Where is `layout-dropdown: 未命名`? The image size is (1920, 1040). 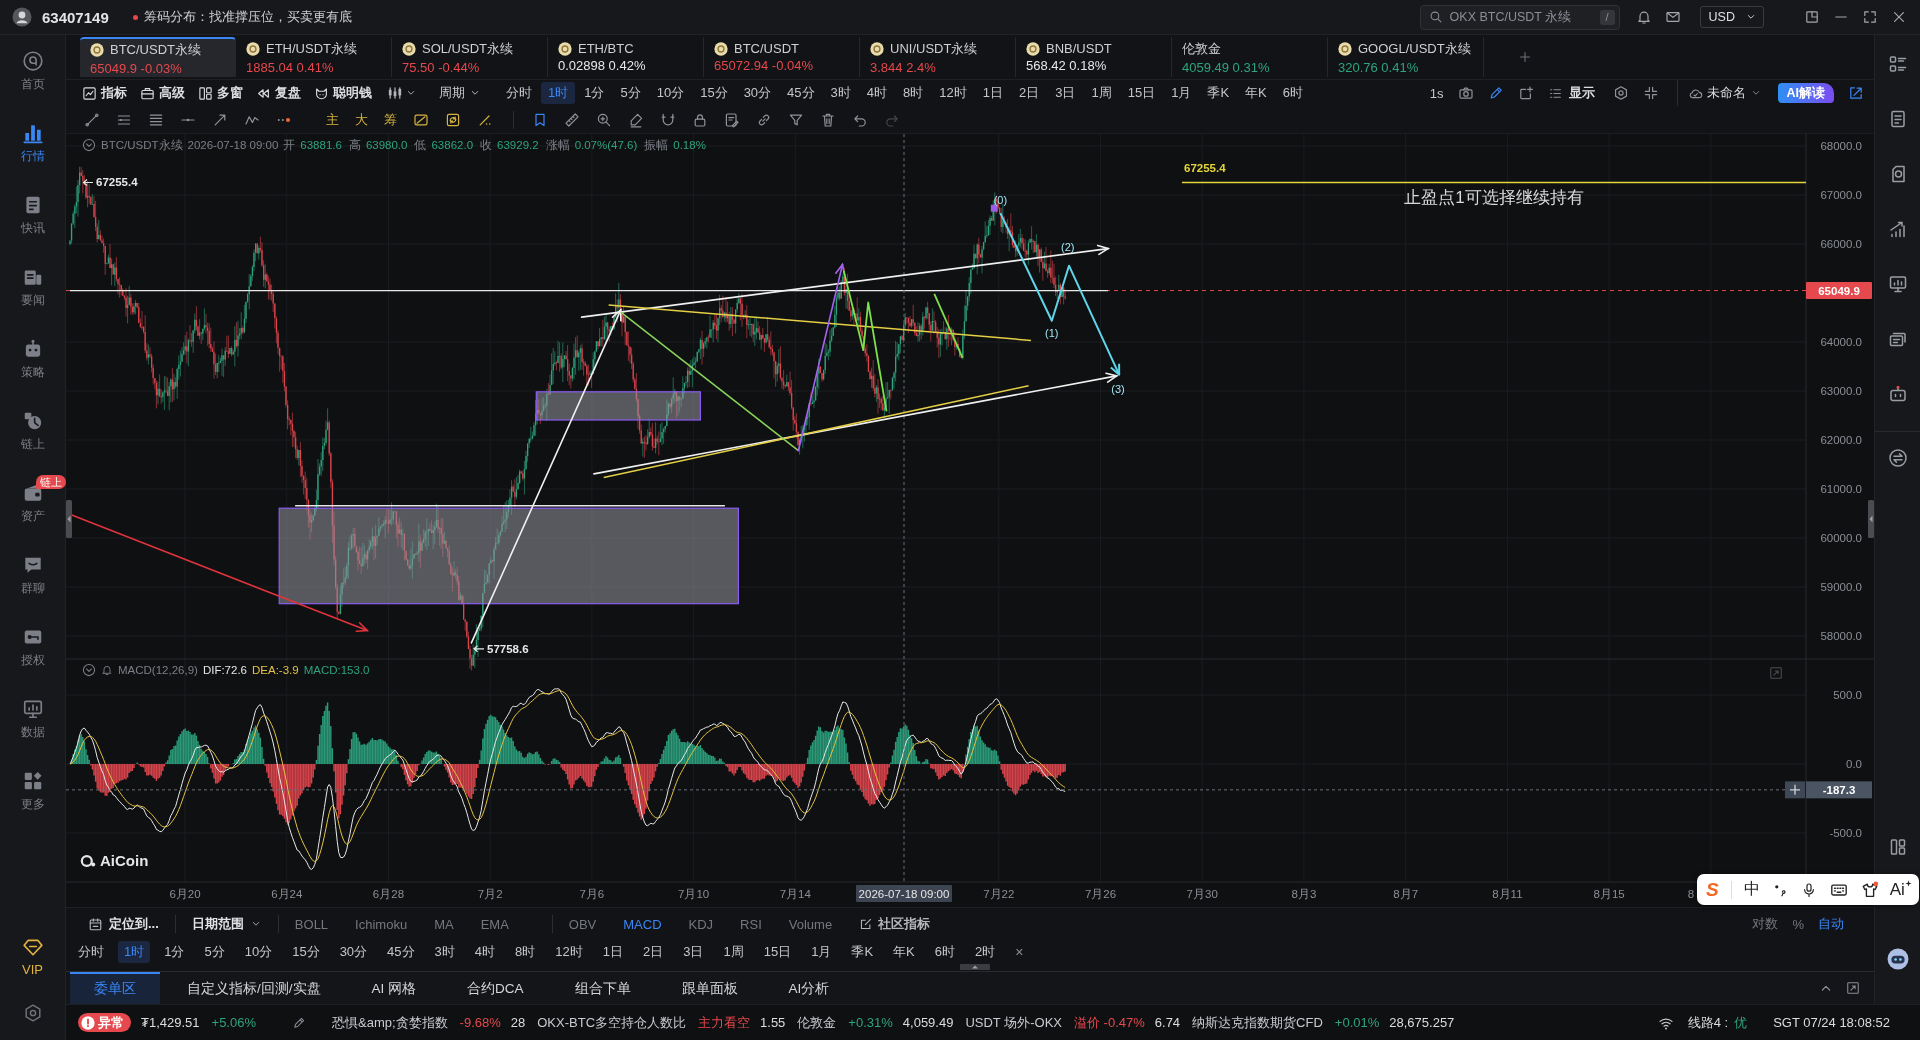
layout-dropdown: 未命名 is located at coordinates (1724, 93).